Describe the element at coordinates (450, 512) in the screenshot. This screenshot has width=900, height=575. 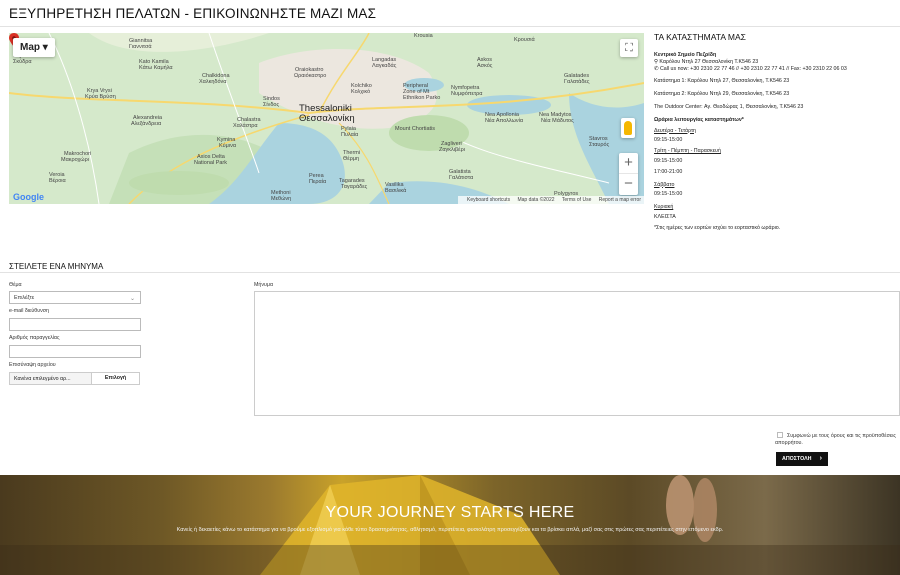
I see `banner-title: YOUR JOURNEY STARTS HERE` at that location.